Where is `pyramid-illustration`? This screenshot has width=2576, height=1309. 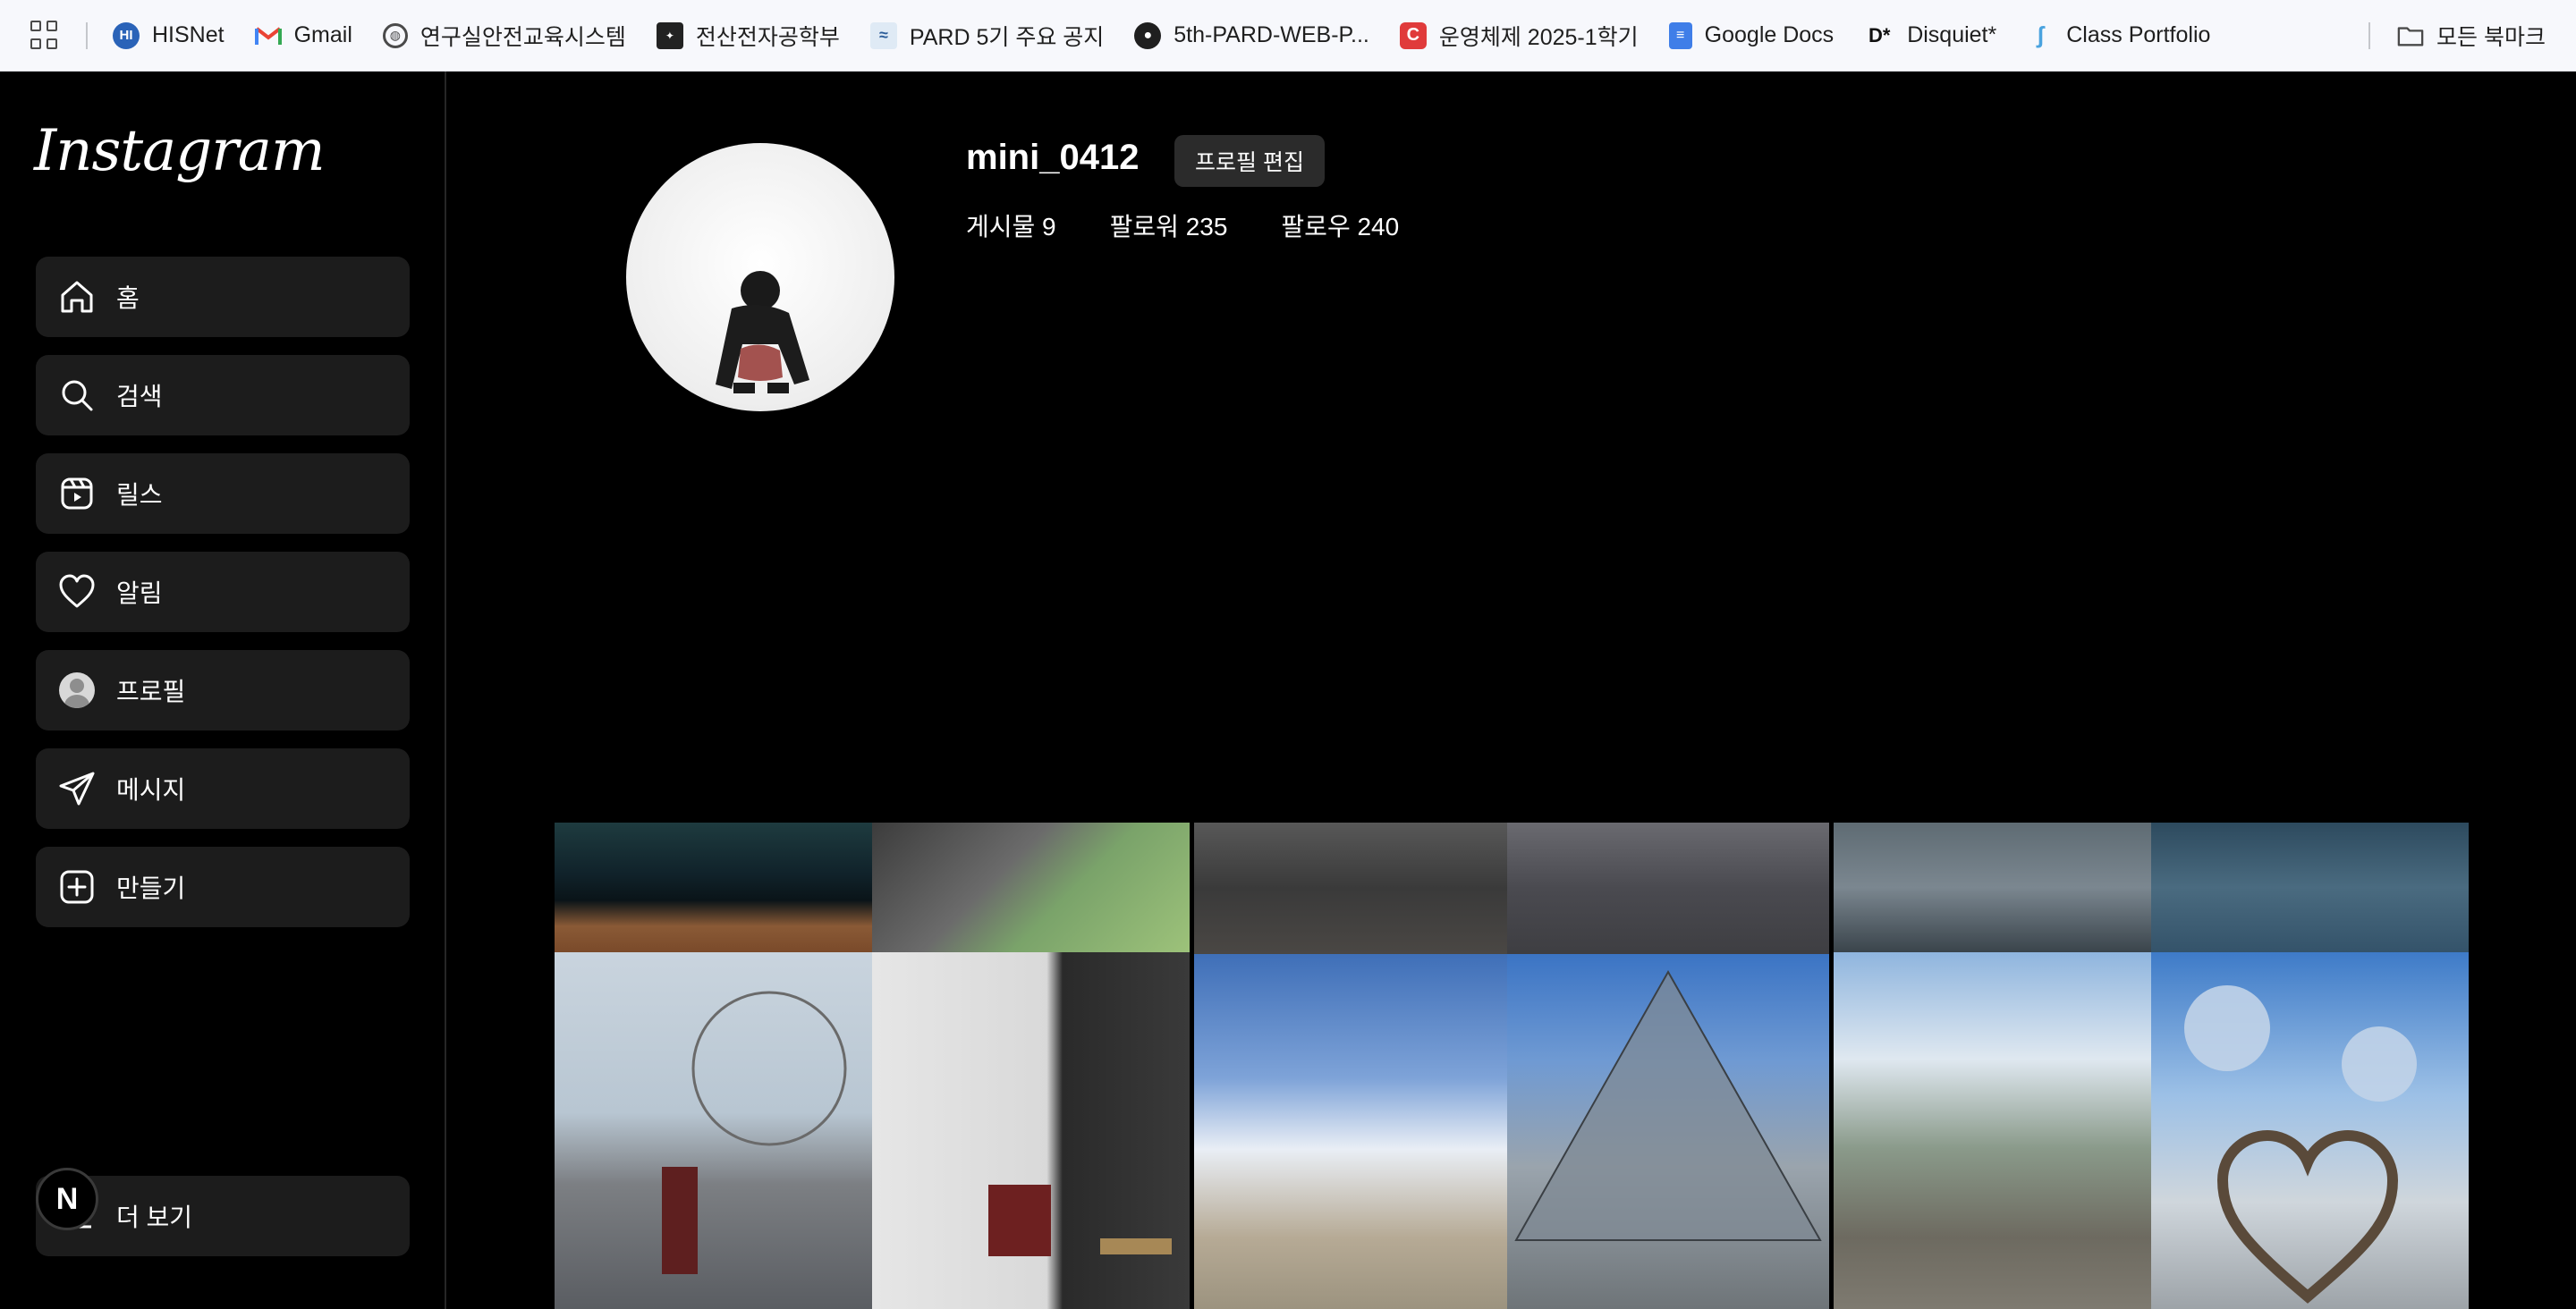 pyramid-illustration is located at coordinates (1668, 1105).